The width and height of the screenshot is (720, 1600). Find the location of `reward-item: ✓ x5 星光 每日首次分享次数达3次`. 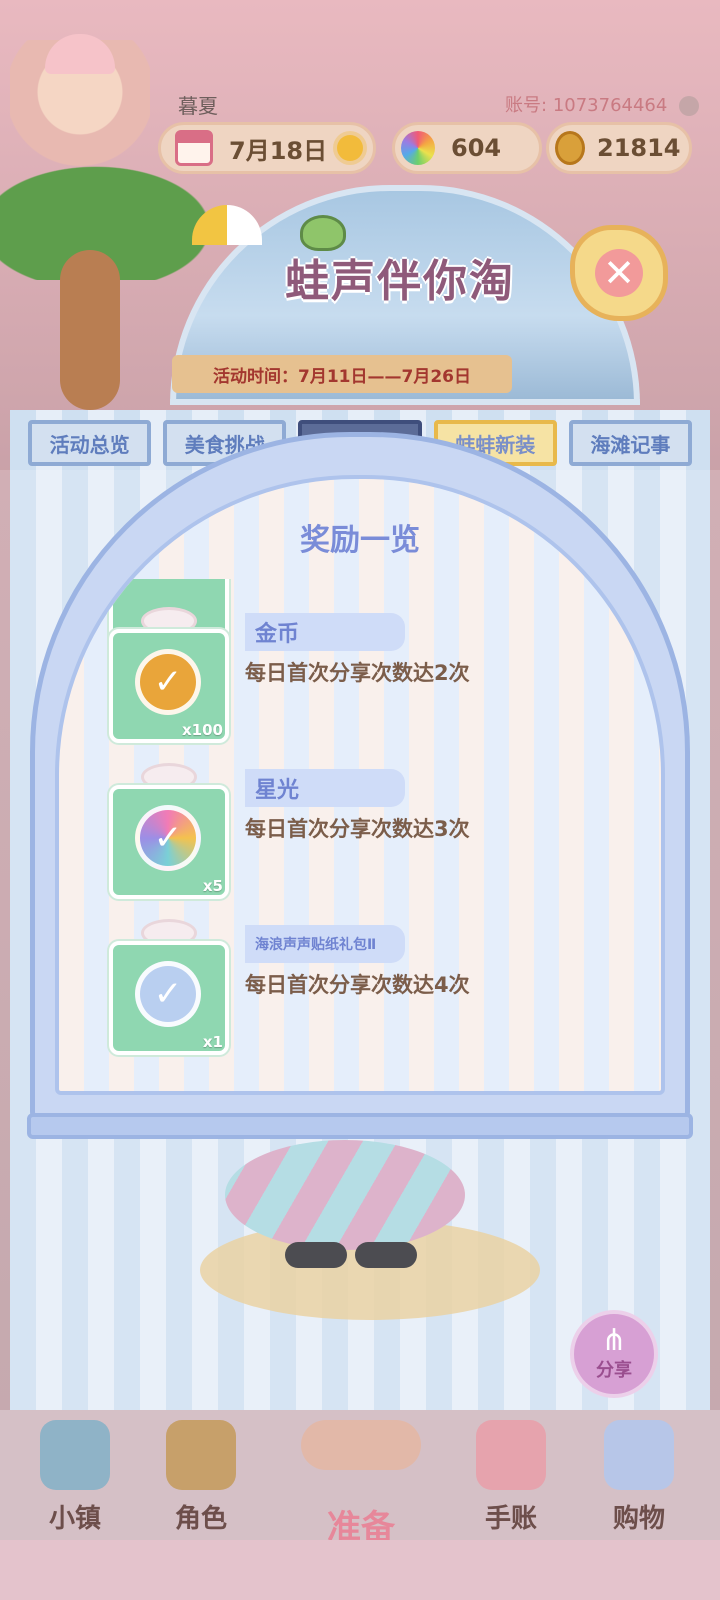

reward-item: ✓ x5 星光 每日首次分享次数达3次 is located at coordinates (379, 834).